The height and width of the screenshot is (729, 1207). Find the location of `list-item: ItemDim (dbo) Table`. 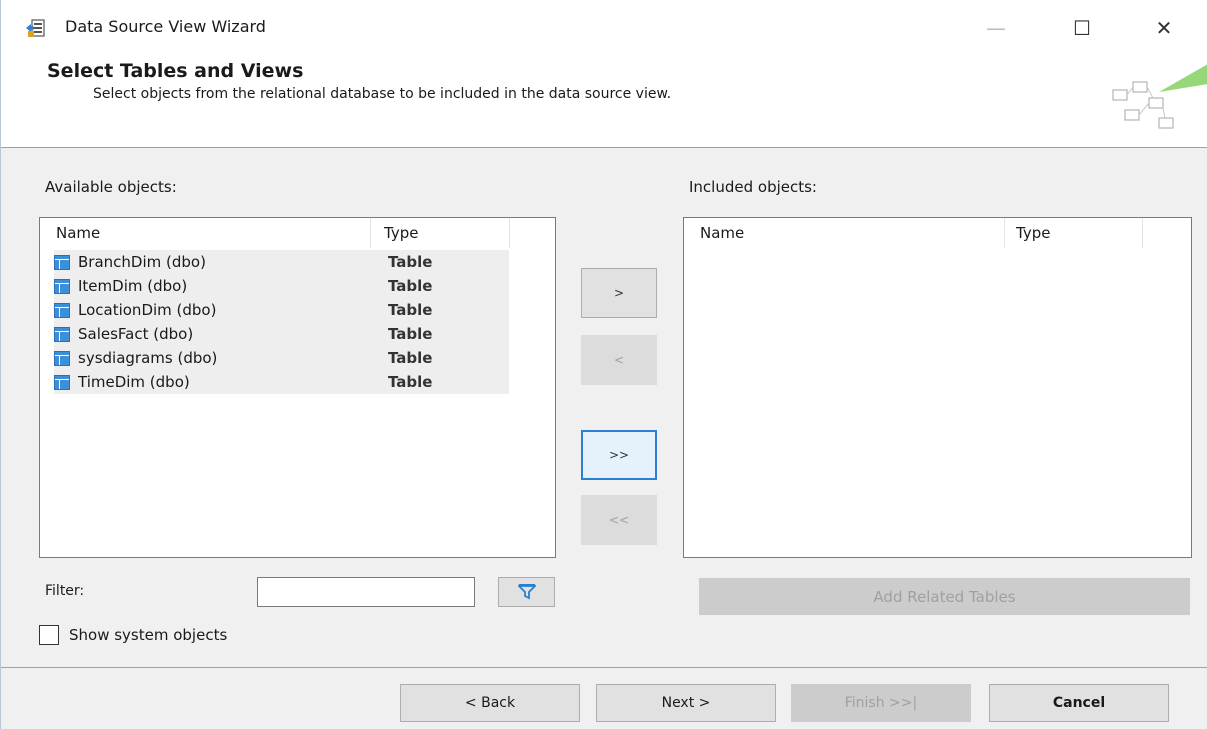

list-item: ItemDim (dbo) Table is located at coordinates (281, 286).